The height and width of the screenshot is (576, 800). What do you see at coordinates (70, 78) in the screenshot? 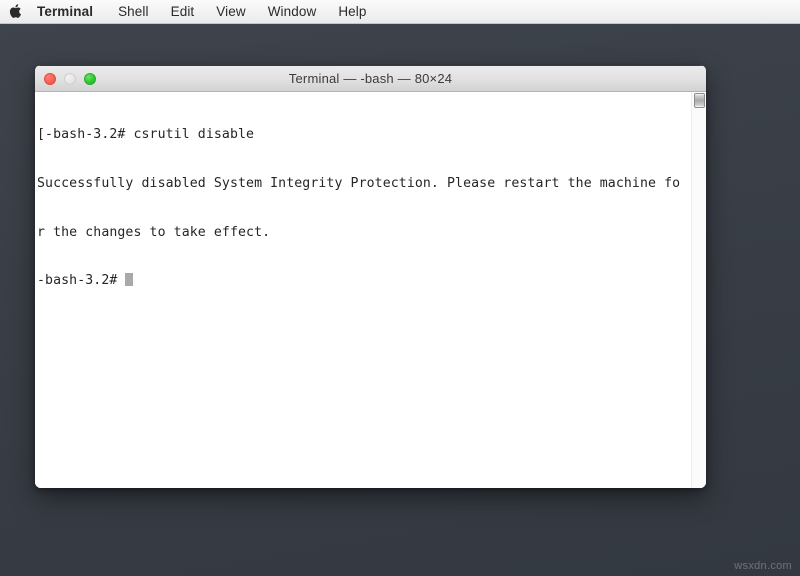
I see `minimize-button` at bounding box center [70, 78].